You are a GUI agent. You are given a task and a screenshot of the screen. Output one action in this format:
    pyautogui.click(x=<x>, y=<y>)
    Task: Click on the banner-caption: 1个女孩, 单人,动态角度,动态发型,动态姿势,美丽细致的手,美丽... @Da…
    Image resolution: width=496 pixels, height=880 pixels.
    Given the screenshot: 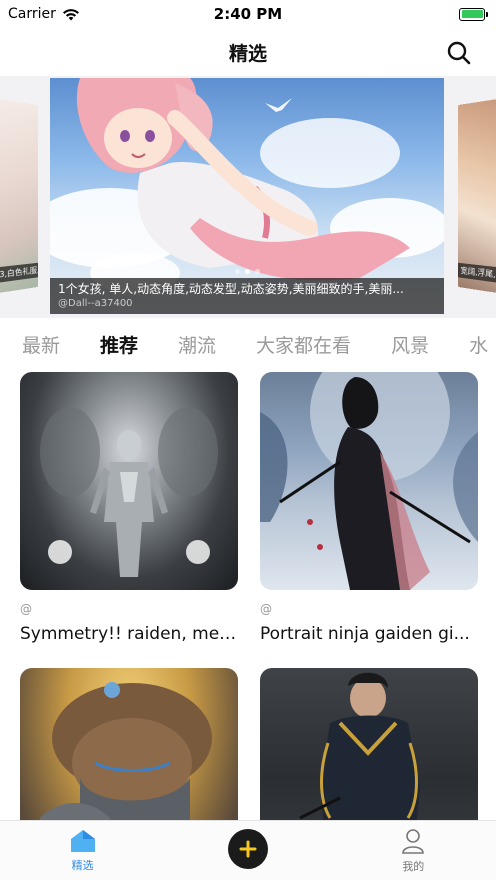 What is the action you would take?
    pyautogui.click(x=247, y=296)
    